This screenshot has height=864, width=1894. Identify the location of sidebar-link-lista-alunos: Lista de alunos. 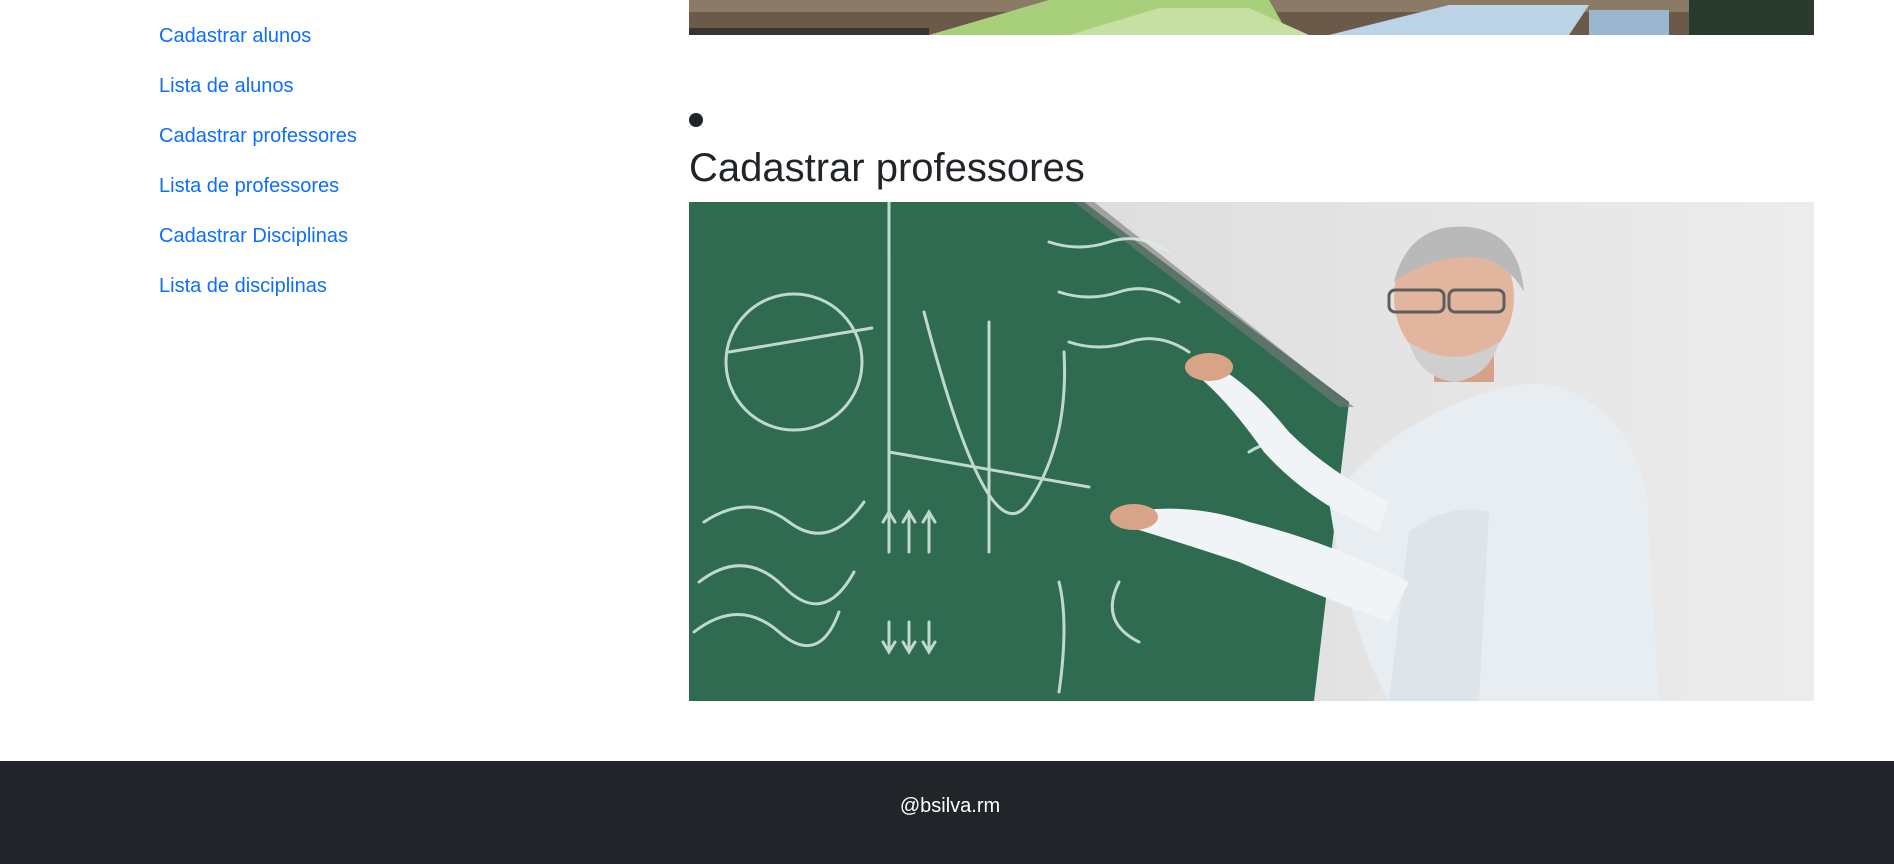
(226, 86).